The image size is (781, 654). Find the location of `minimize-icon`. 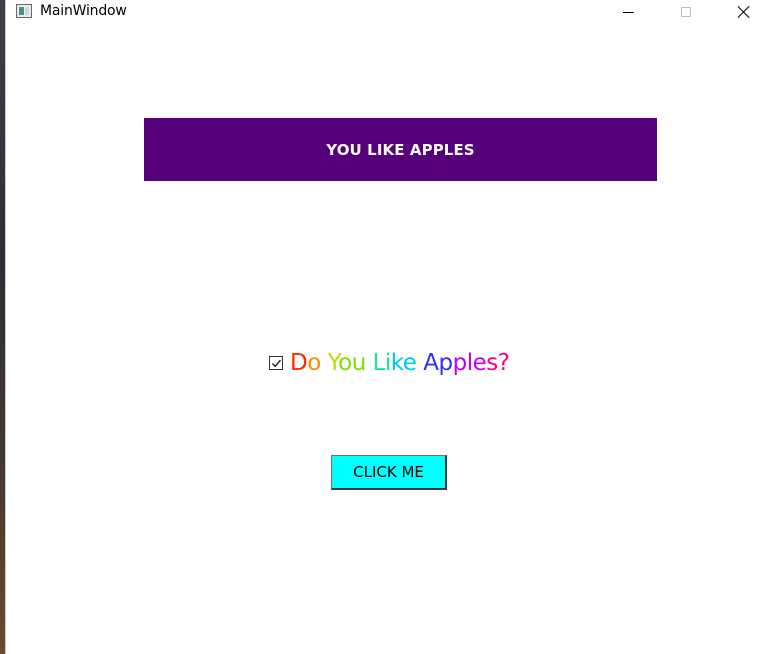

minimize-icon is located at coordinates (628, 12).